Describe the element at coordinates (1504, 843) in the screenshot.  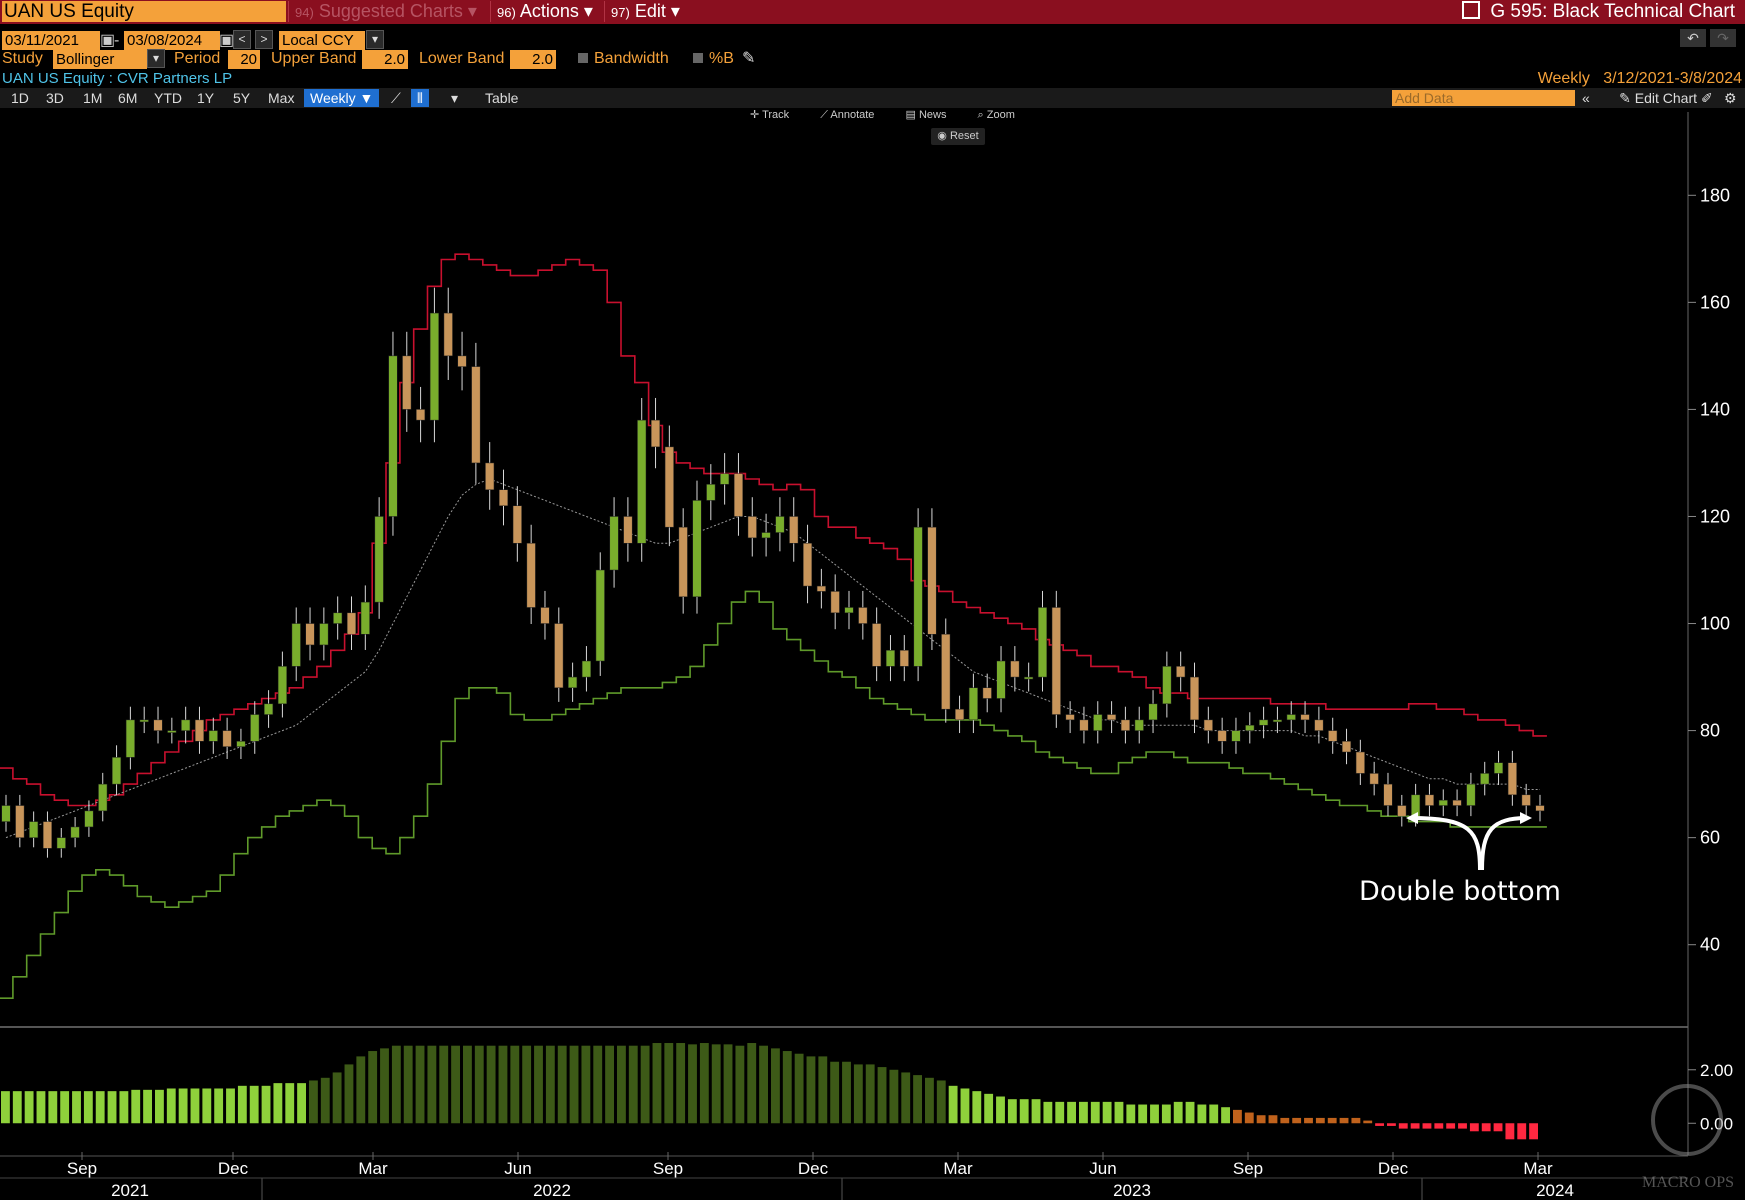
I see `annotation-right-curve` at that location.